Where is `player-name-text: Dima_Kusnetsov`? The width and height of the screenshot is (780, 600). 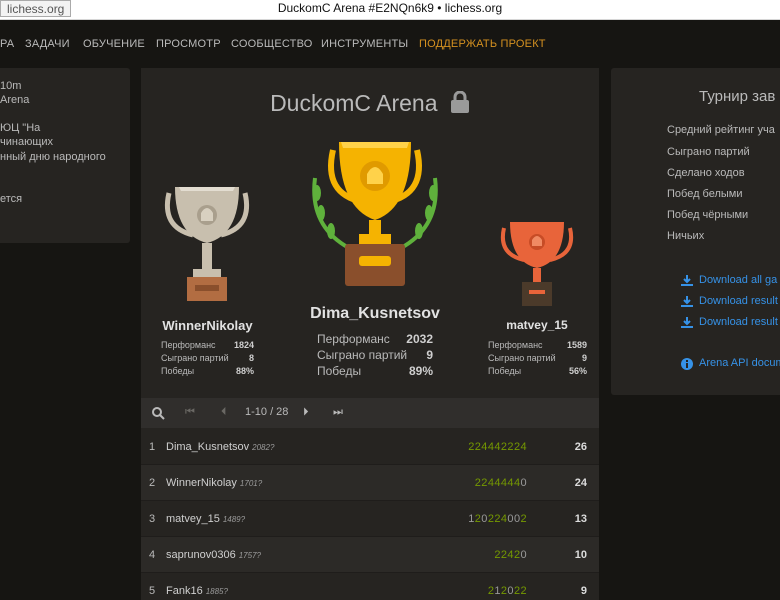
player-name-text: Dima_Kusnetsov is located at coordinates (208, 447).